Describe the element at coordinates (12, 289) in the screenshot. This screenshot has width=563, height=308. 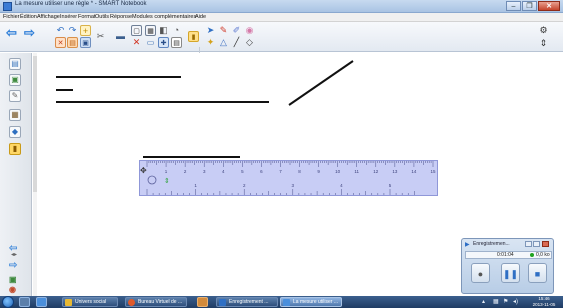
I see `magnifier-icon: ◉` at that location.